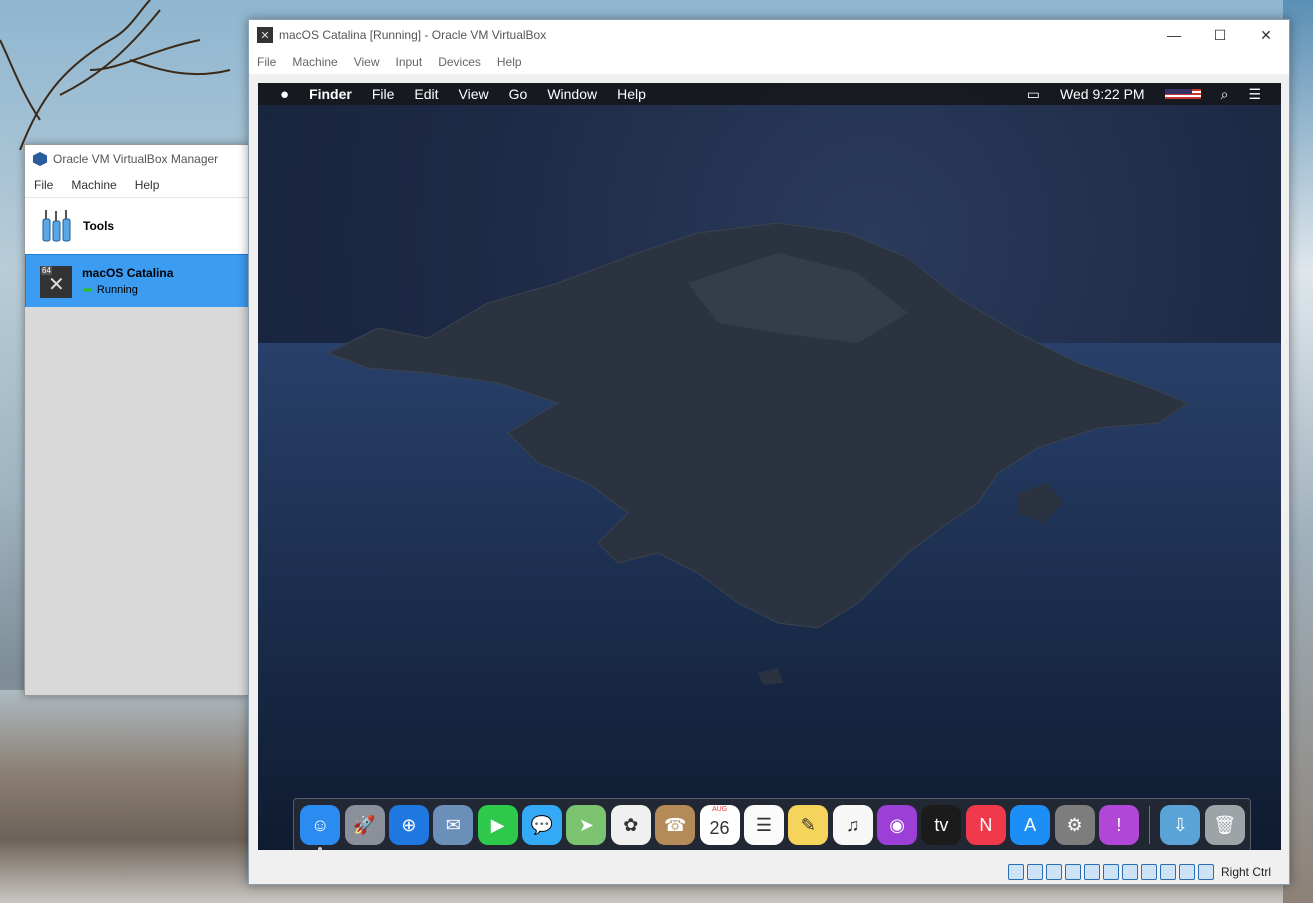  I want to click on vm-menu-input: Input, so click(409, 62).